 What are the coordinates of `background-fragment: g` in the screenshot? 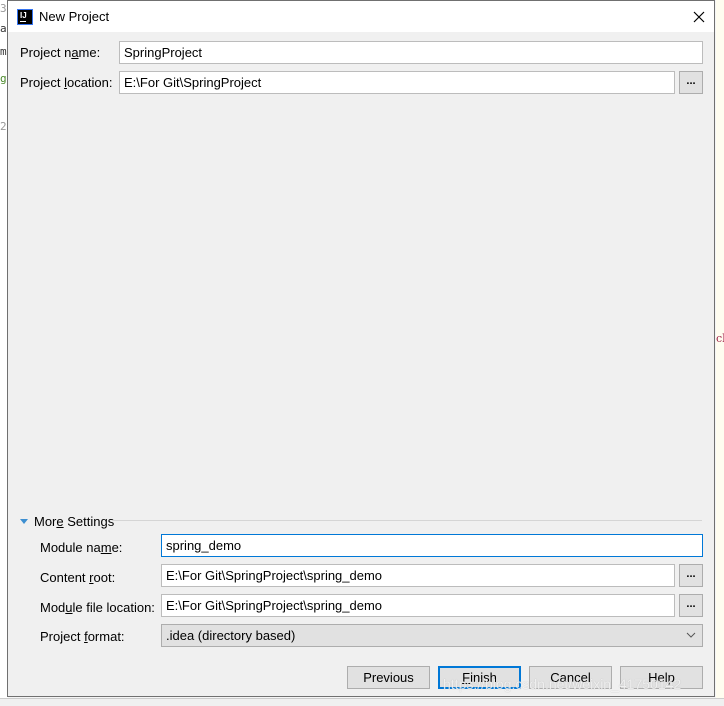 It's located at (3, 78).